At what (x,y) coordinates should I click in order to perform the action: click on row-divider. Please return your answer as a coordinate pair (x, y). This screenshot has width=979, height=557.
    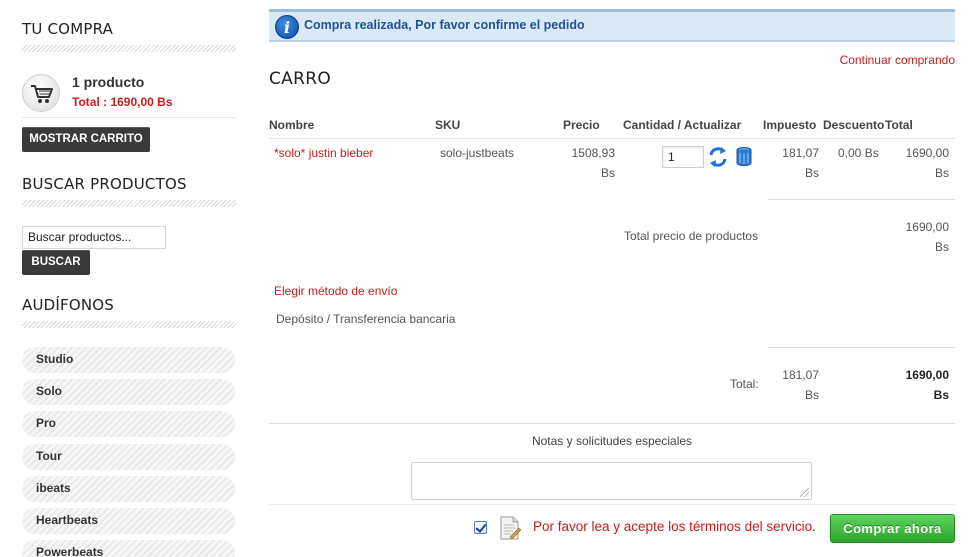
    Looking at the image, I should click on (861, 199).